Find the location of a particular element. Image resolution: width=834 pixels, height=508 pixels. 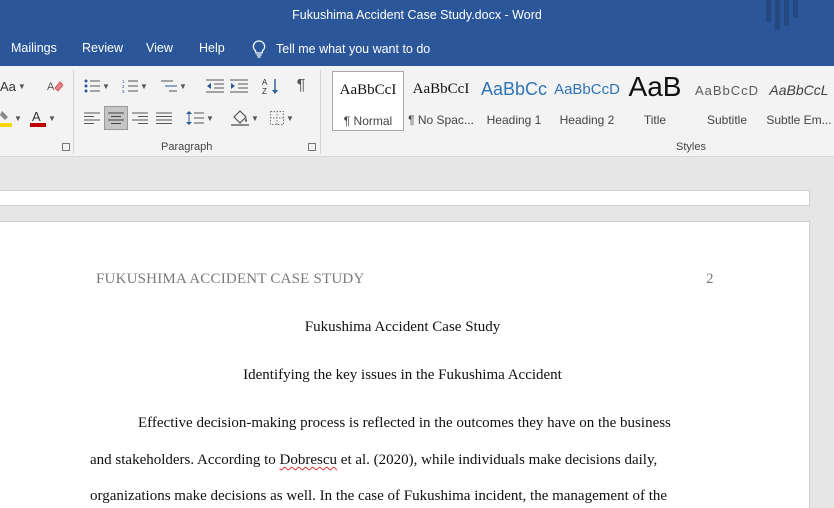

eraser-icon: A is located at coordinates (55, 87).